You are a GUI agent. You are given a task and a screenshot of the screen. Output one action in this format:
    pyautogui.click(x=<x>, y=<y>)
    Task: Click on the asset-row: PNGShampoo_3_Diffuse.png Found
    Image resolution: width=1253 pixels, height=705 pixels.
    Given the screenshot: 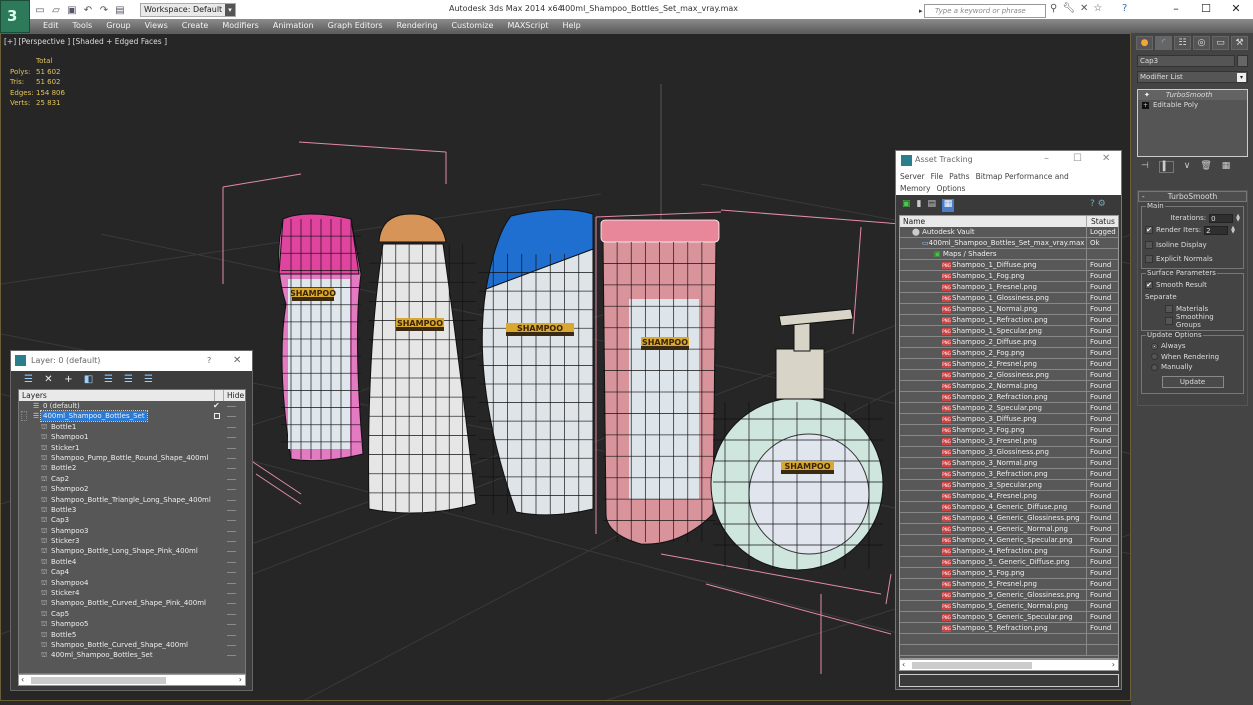 What is the action you would take?
    pyautogui.click(x=1009, y=419)
    